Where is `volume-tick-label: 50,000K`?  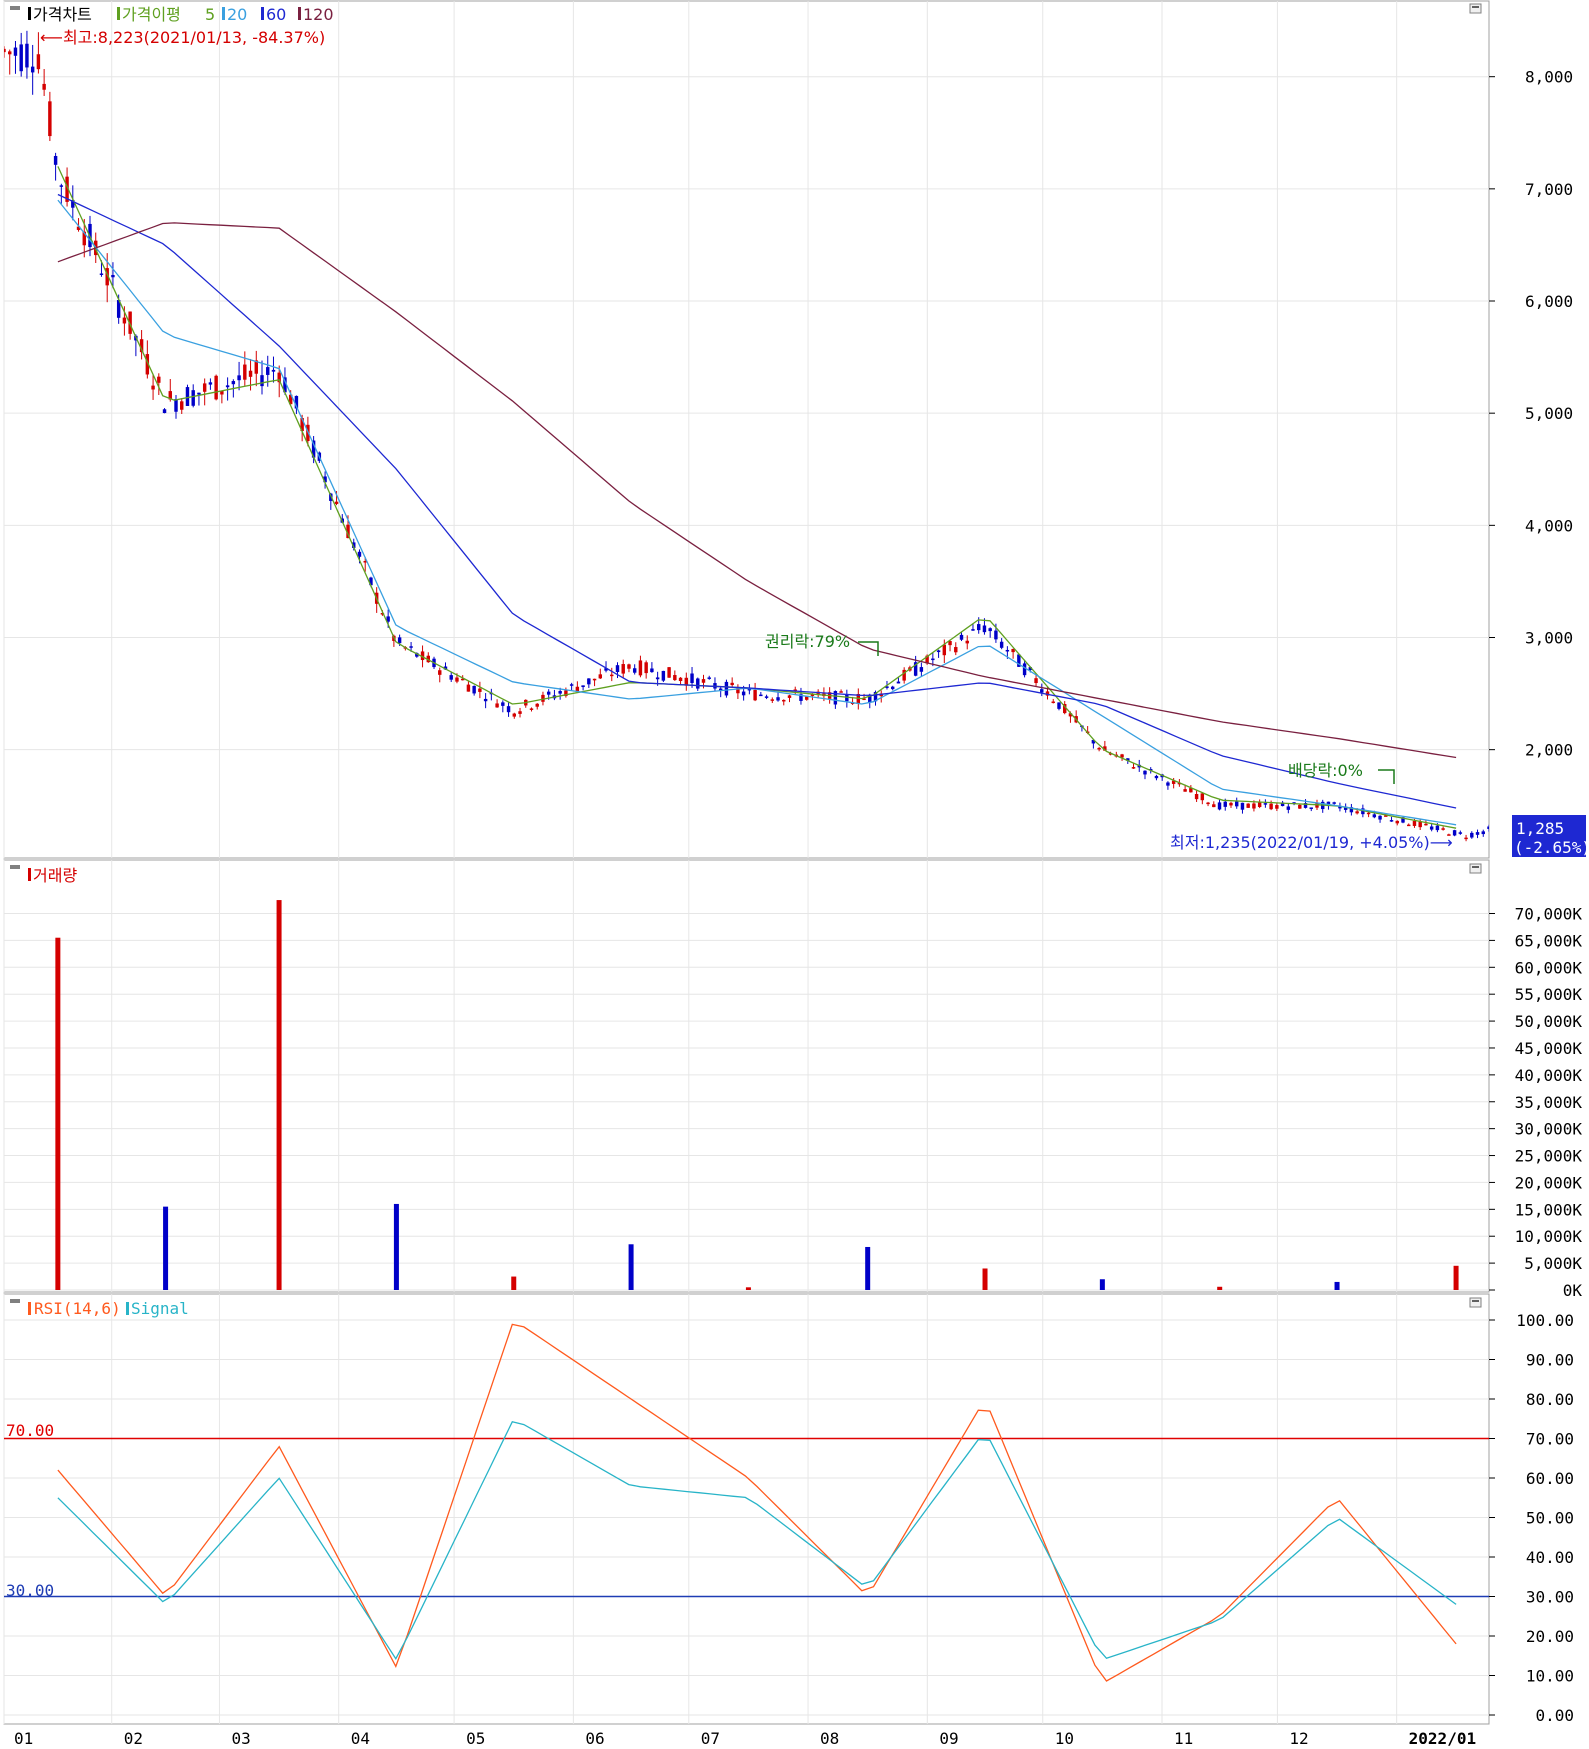
volume-tick-label: 50,000K is located at coordinates (1549, 1021).